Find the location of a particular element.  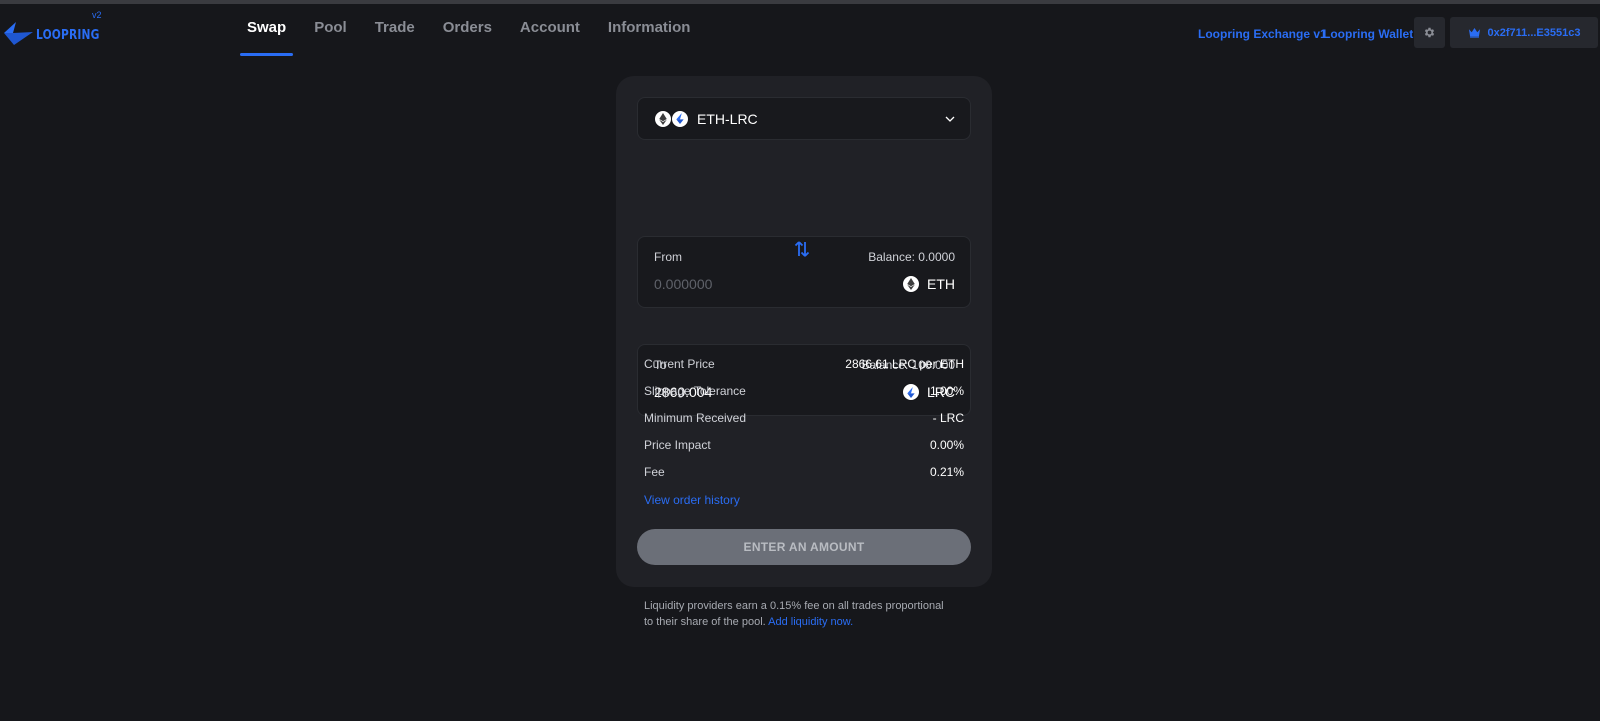

nav-tab-orders: Orders is located at coordinates (467, 30).